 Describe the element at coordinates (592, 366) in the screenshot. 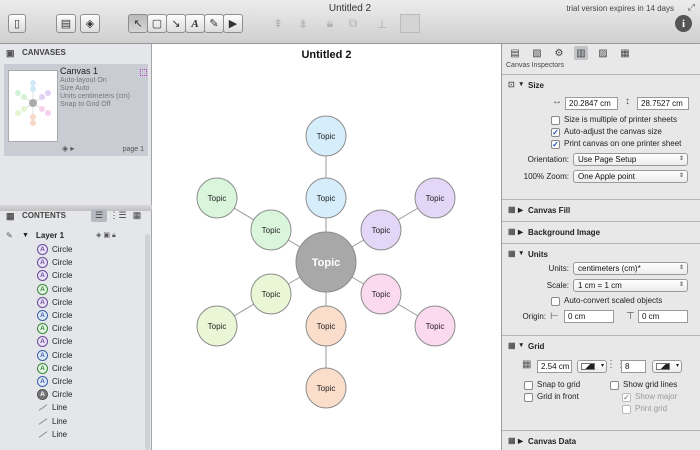

I see `minor-grid-color-well: ▾` at that location.